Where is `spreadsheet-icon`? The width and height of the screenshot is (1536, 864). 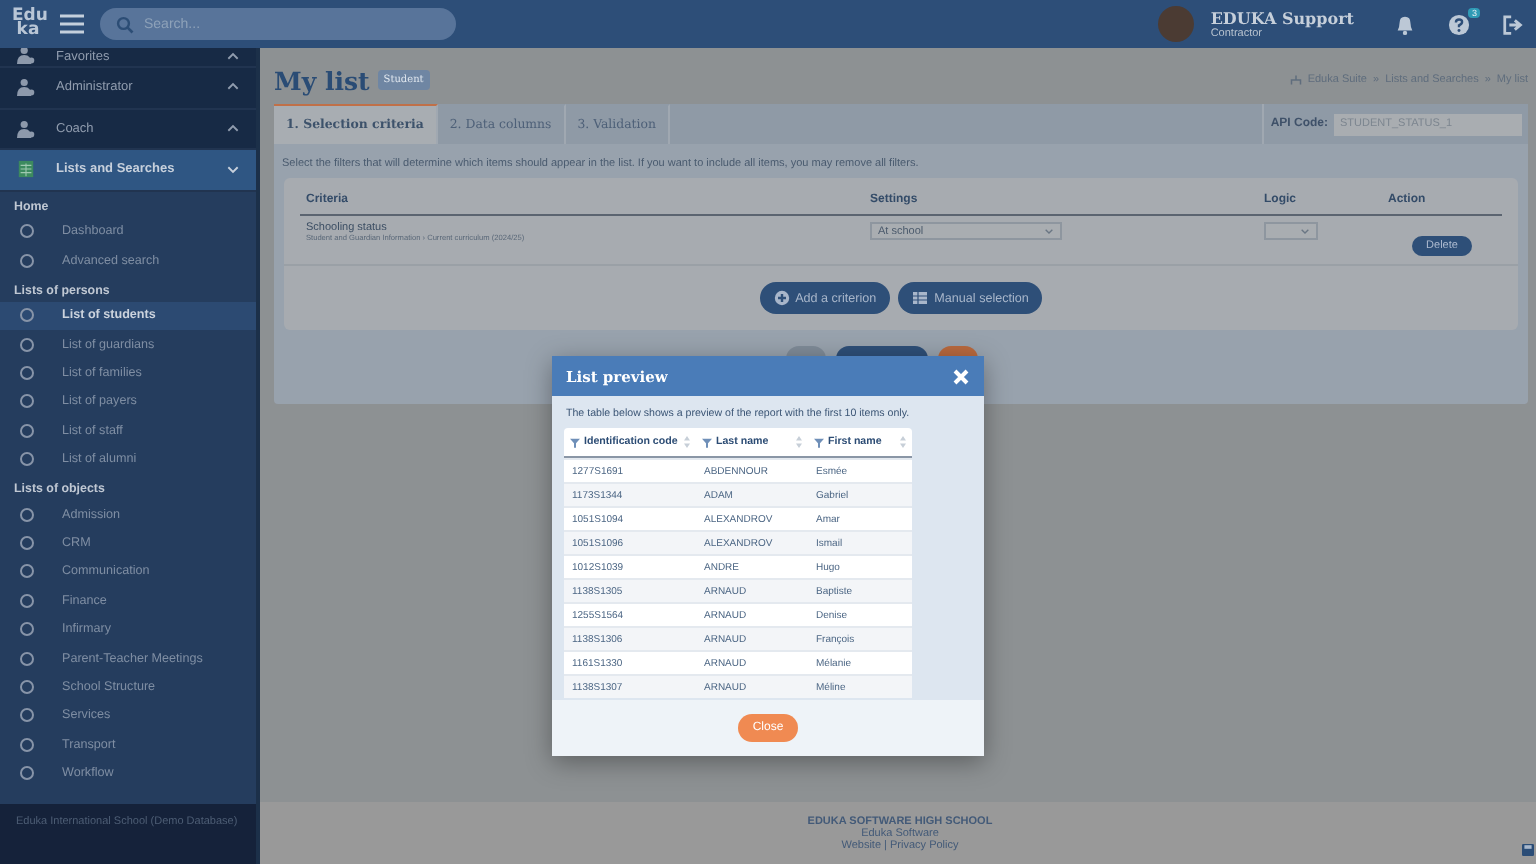
spreadsheet-icon is located at coordinates (26, 169).